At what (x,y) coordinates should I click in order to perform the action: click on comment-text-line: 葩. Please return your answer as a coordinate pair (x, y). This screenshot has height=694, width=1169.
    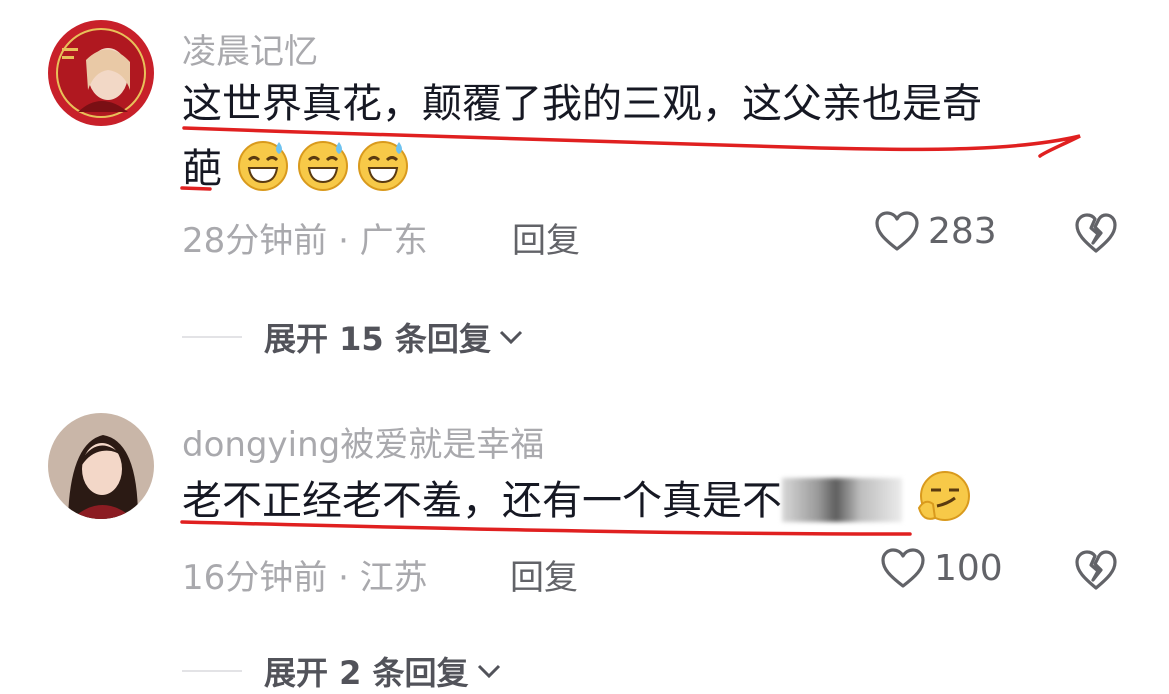
    Looking at the image, I should click on (202, 169).